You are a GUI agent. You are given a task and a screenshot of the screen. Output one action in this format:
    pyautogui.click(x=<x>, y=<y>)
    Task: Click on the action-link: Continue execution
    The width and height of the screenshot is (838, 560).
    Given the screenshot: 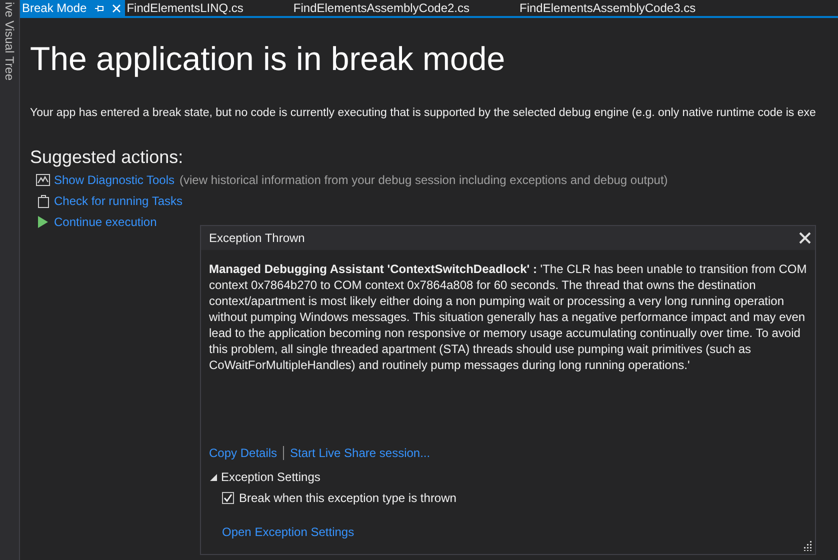 What is the action you would take?
    pyautogui.click(x=105, y=221)
    